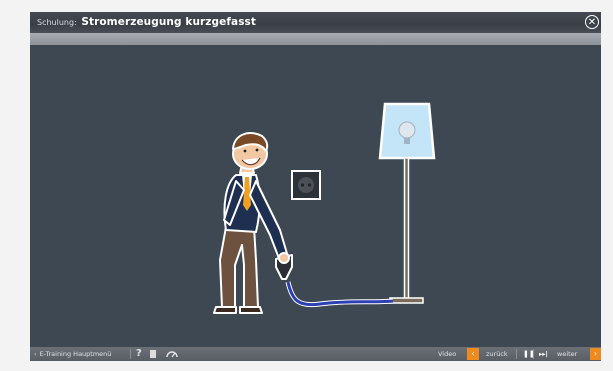  What do you see at coordinates (57, 22) in the screenshot?
I see `title-prefix: Schulung:` at bounding box center [57, 22].